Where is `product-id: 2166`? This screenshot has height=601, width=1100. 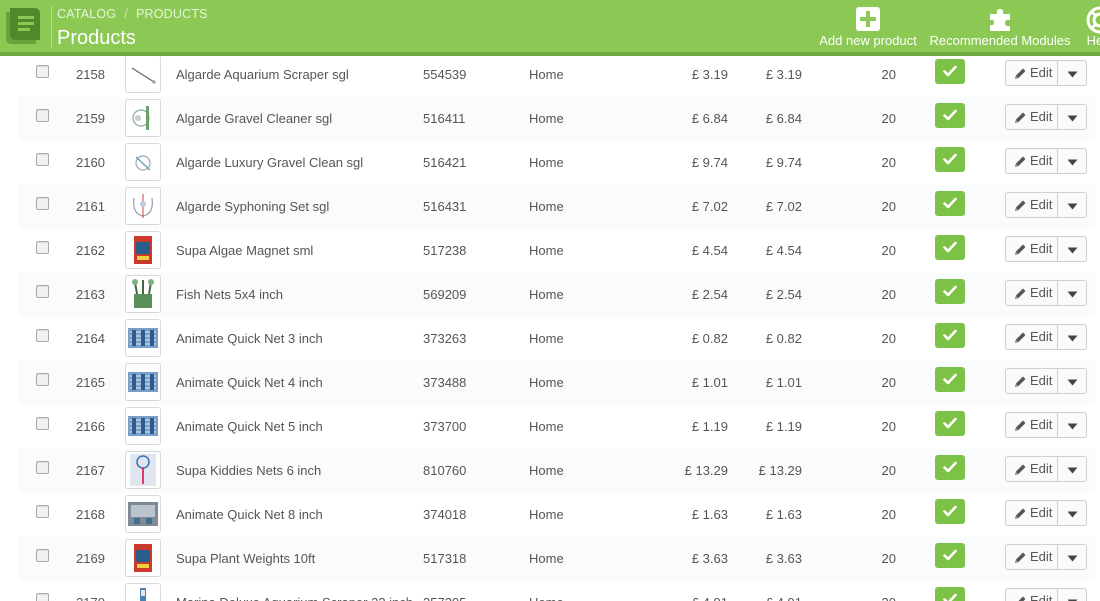
product-id: 2166 is located at coordinates (90, 426).